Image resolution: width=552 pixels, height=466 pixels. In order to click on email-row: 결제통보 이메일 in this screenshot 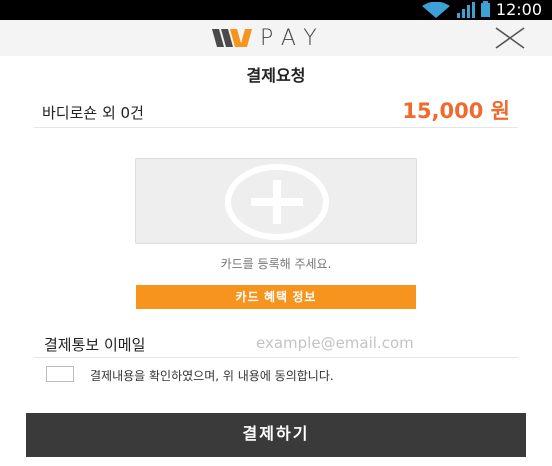, I will do `click(276, 343)`.